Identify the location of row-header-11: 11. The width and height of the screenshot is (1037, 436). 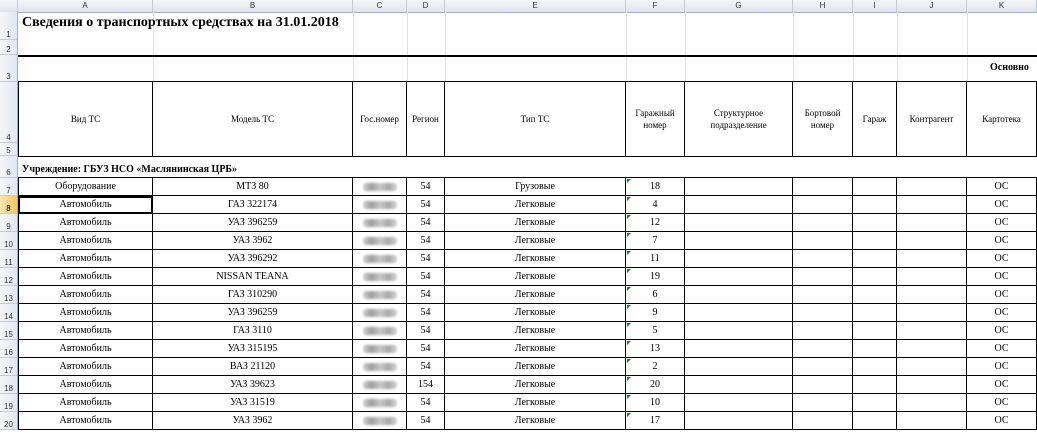
(9, 259).